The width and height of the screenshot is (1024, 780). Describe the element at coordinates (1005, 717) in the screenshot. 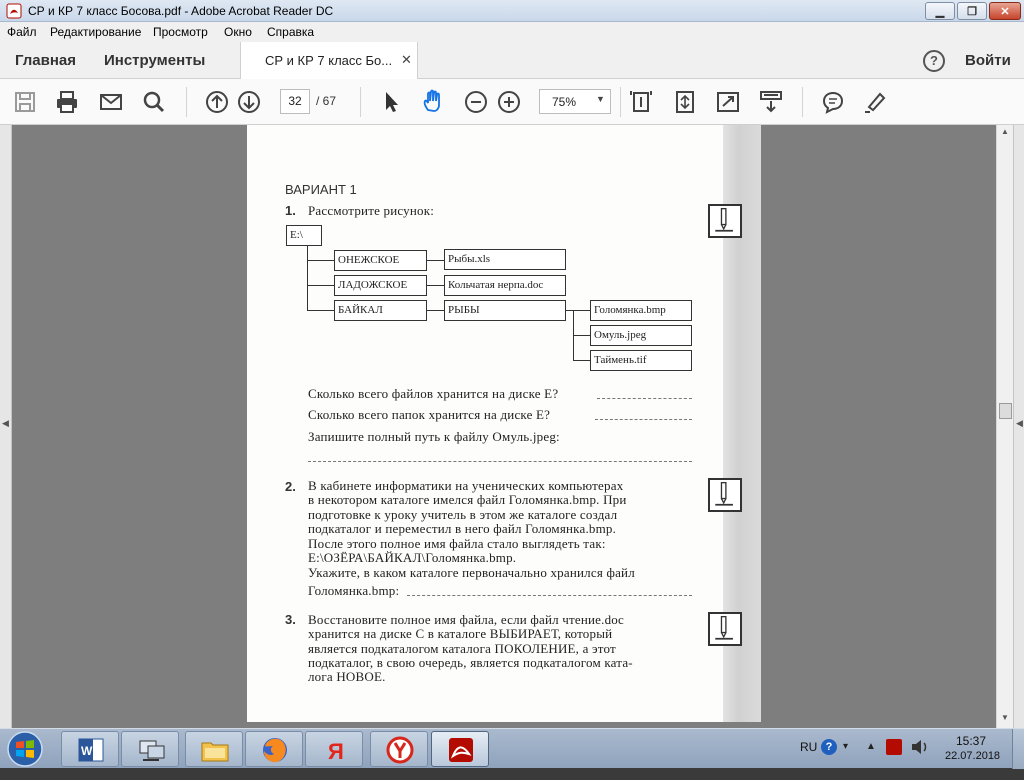

I see `scroll-down-icon: ▼` at that location.